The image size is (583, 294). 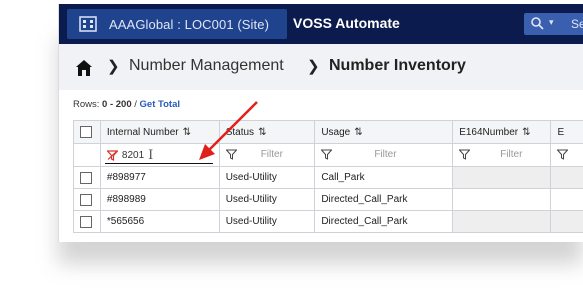 I want to click on annotation-arrow, so click(x=228, y=130).